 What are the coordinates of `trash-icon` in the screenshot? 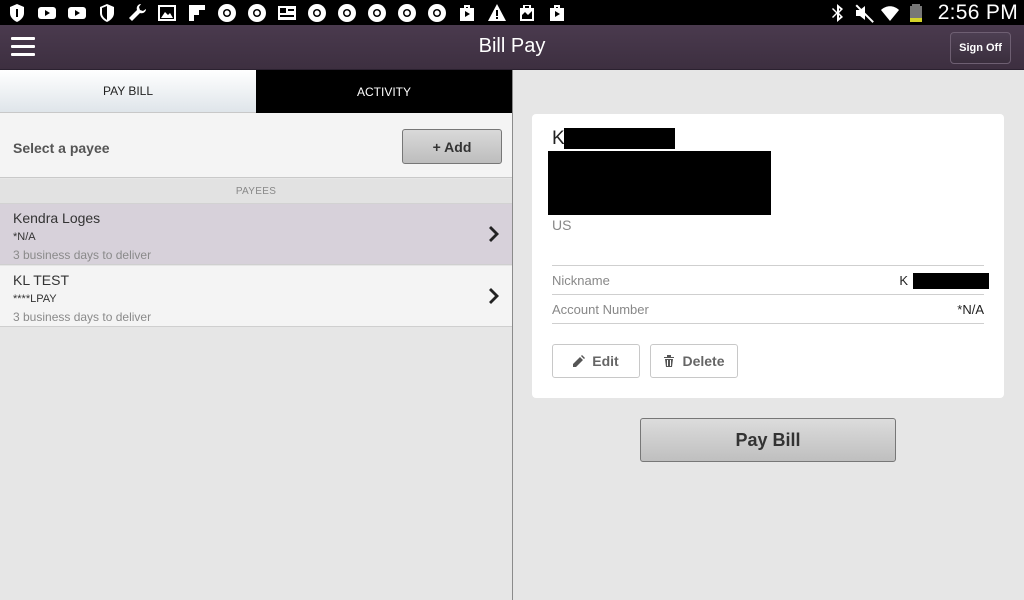 It's located at (669, 361).